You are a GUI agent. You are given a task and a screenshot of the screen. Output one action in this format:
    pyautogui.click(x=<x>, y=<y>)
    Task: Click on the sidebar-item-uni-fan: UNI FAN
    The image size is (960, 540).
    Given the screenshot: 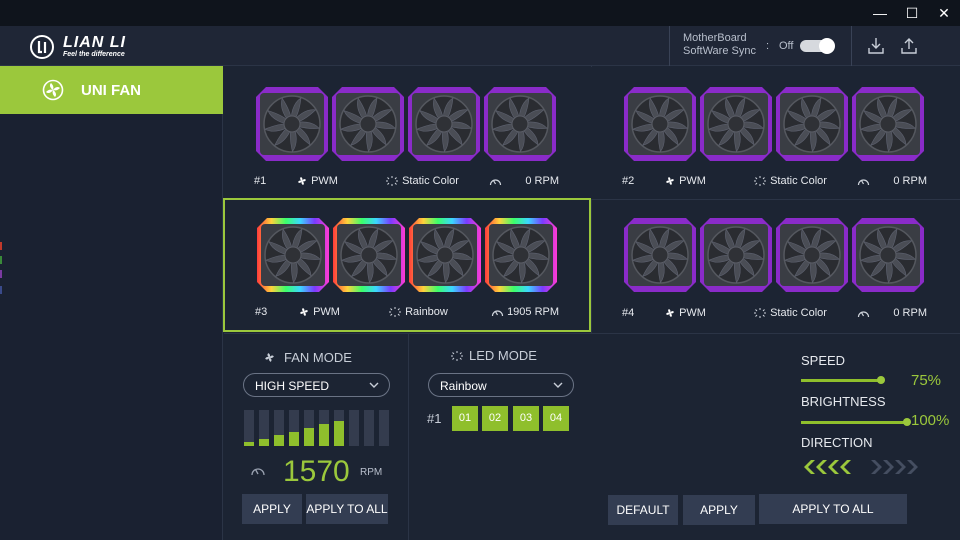 What is the action you would take?
    pyautogui.click(x=111, y=90)
    